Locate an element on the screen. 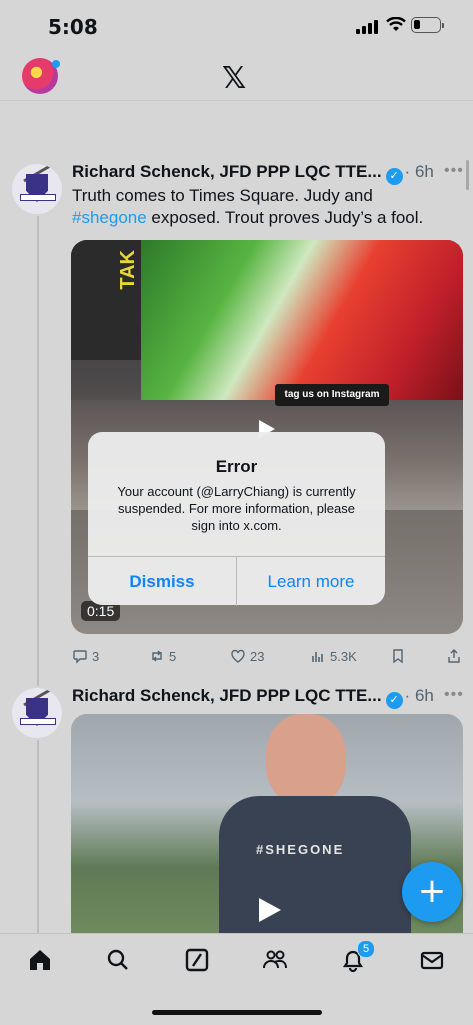 Image resolution: width=473 pixels, height=1025 pixels. learn-more-button: Learn more is located at coordinates (311, 581).